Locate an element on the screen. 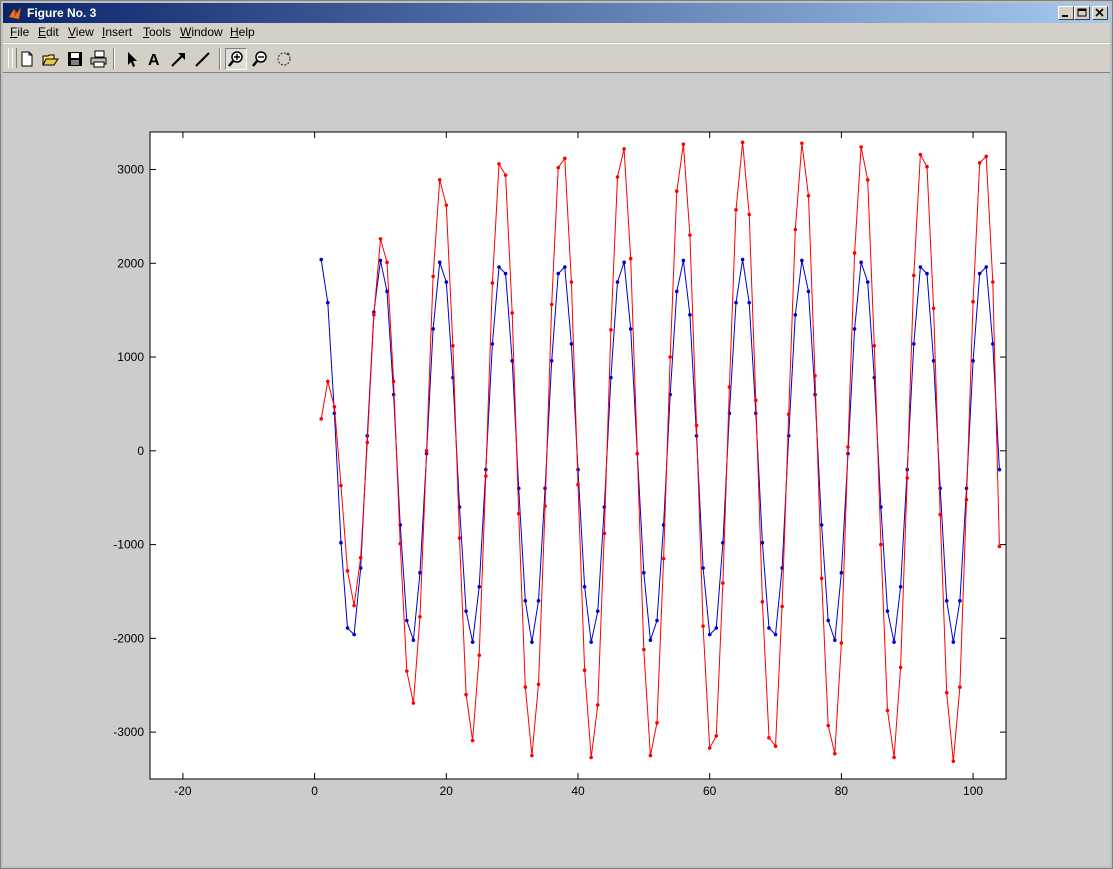  menu-file: File is located at coordinates (19, 32).